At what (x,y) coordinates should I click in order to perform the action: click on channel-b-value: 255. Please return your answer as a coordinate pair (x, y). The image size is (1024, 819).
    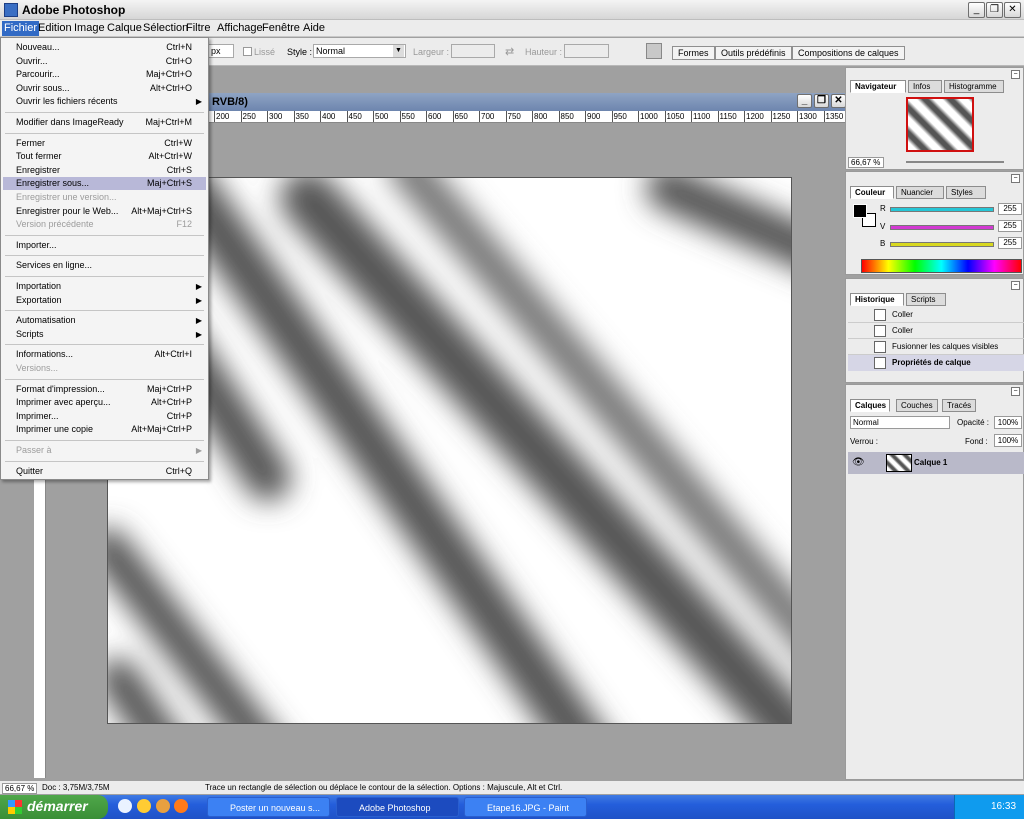
    Looking at the image, I should click on (1010, 243).